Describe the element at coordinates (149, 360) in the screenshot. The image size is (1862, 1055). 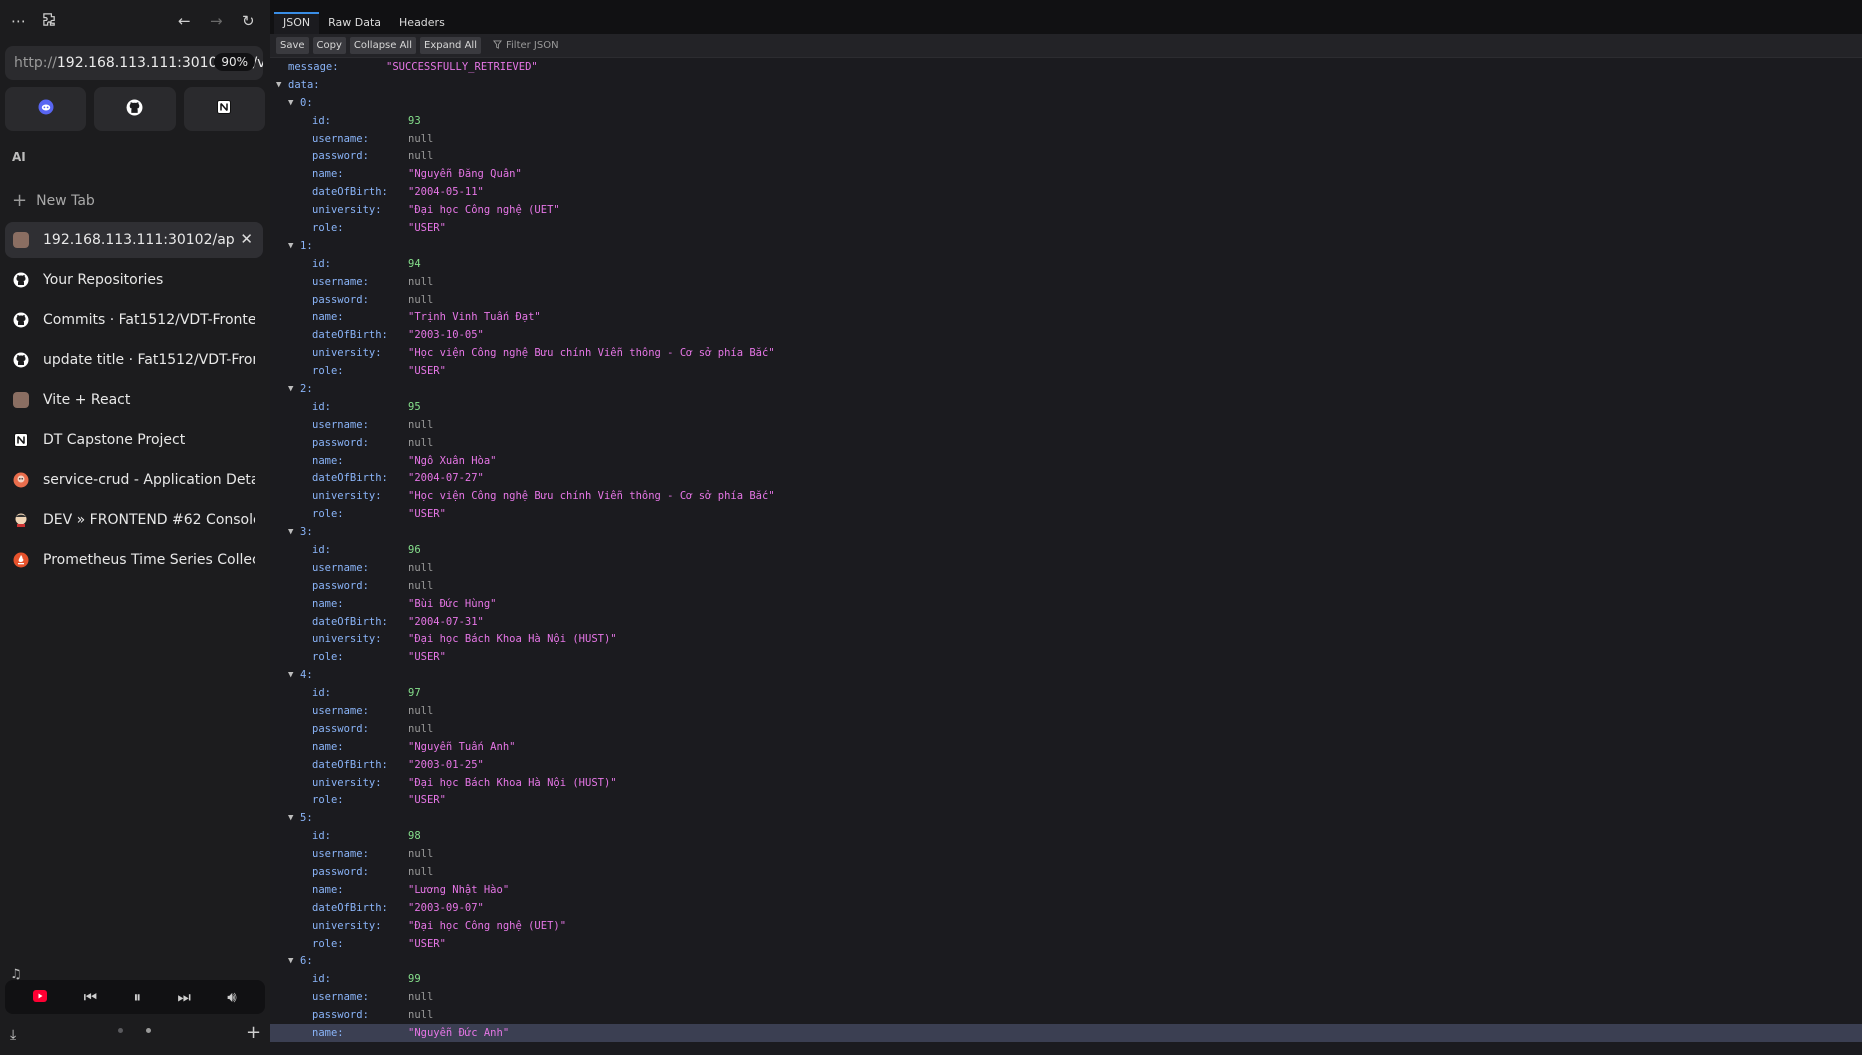
I see `tab-title: update title · Fat1512/VDT-Frontend` at that location.